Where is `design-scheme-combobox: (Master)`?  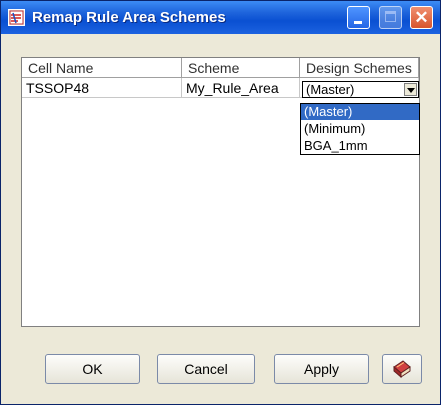 design-scheme-combobox: (Master) is located at coordinates (360, 89).